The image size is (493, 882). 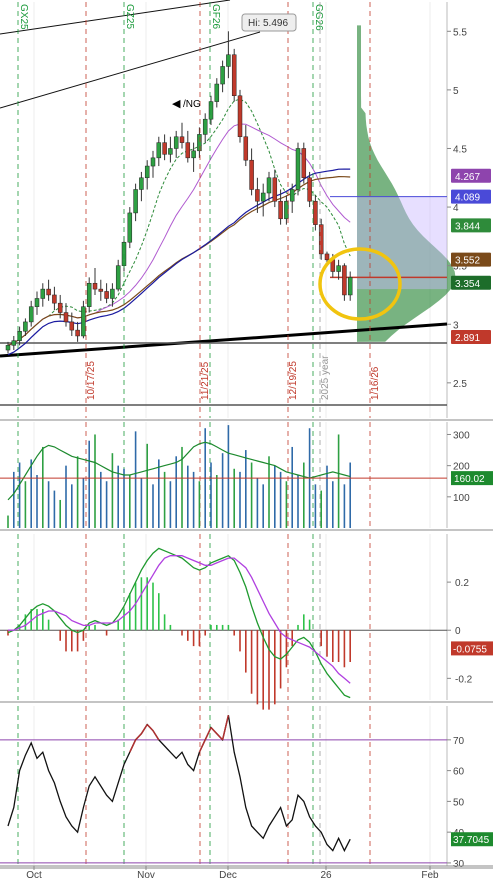 I want to click on rsi-tick-label: 30, so click(x=459, y=864).